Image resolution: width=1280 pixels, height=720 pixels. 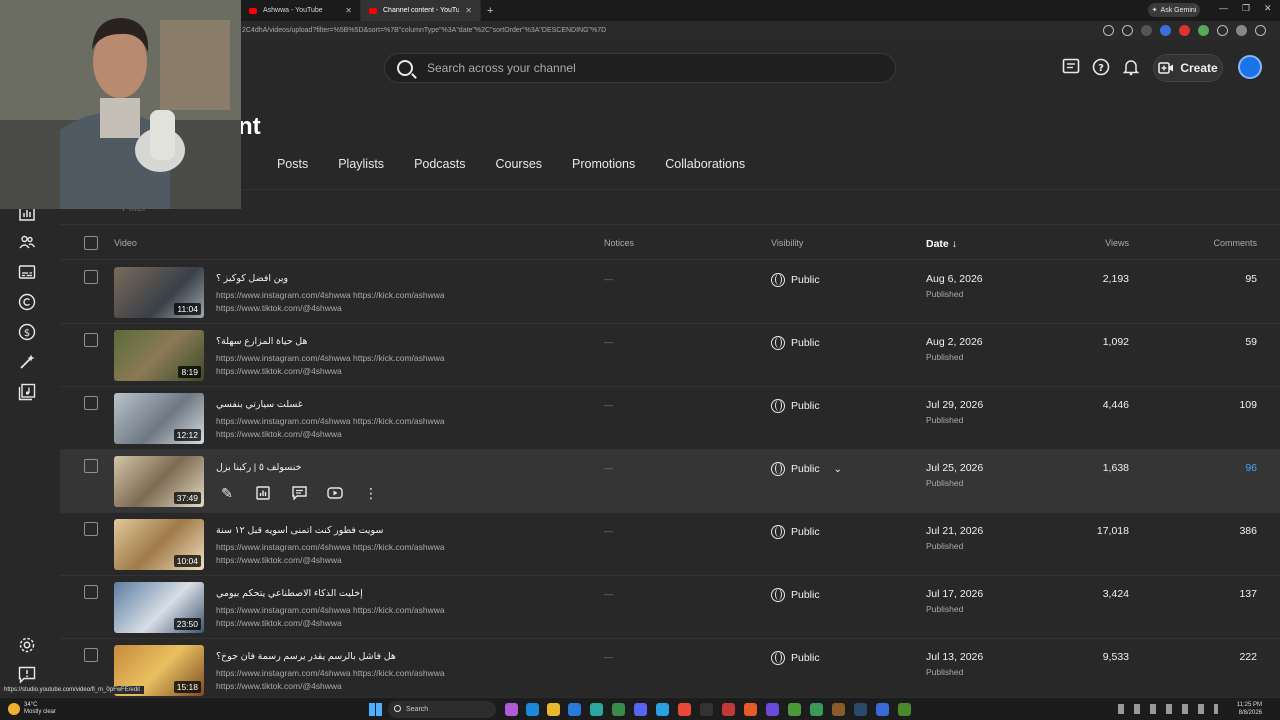 What do you see at coordinates (259, 467) in the screenshot?
I see `video-title: خنسولف ٥ | ركبنا بزل` at bounding box center [259, 467].